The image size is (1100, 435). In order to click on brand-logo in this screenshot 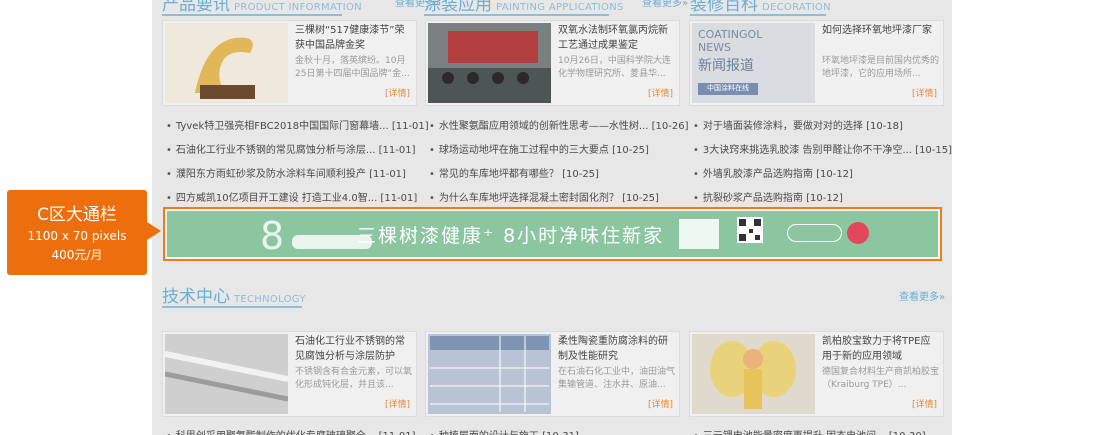, I will do `click(814, 233)`.